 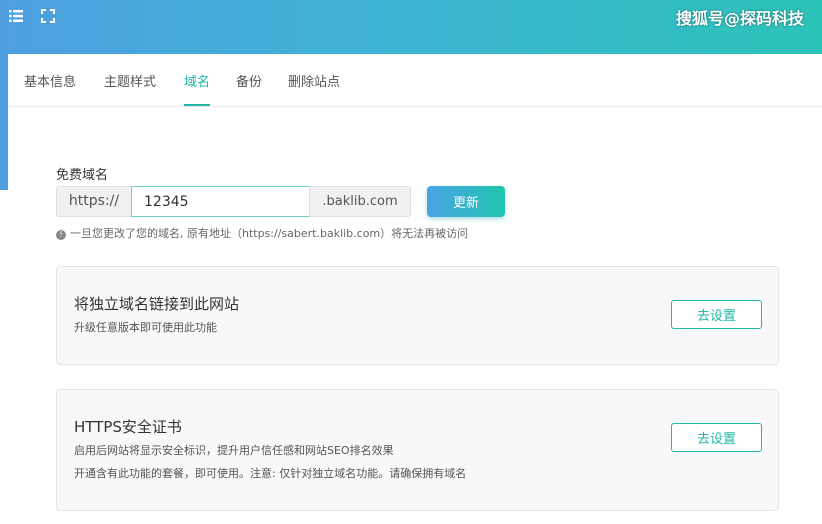 What do you see at coordinates (48, 16) in the screenshot?
I see `fullscreen-icon` at bounding box center [48, 16].